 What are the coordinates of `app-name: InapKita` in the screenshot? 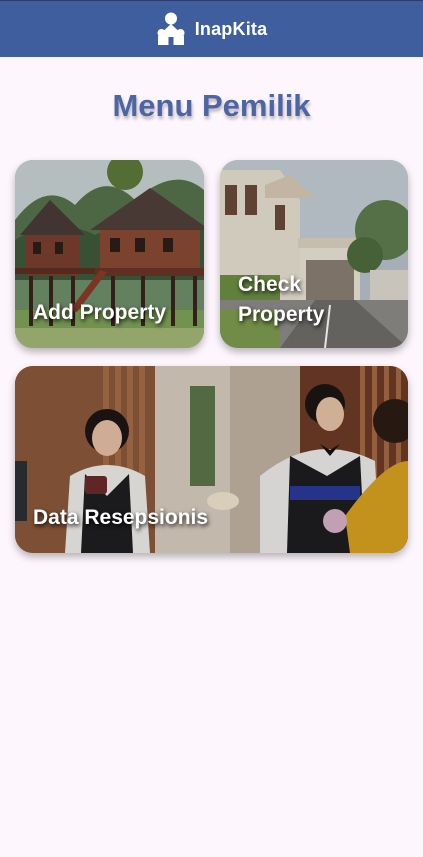 It's located at (231, 28).